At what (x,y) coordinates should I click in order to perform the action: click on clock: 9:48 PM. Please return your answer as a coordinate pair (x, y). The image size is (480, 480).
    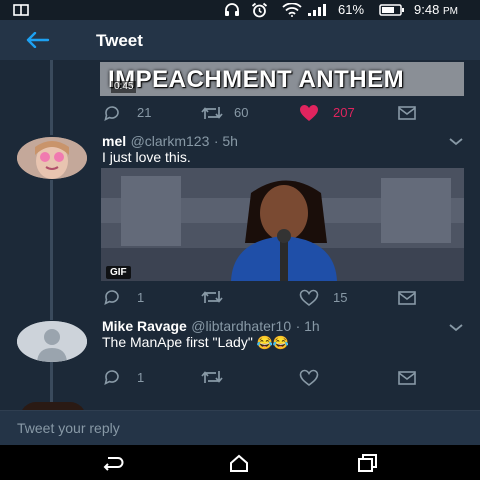
    Looking at the image, I should click on (436, 11).